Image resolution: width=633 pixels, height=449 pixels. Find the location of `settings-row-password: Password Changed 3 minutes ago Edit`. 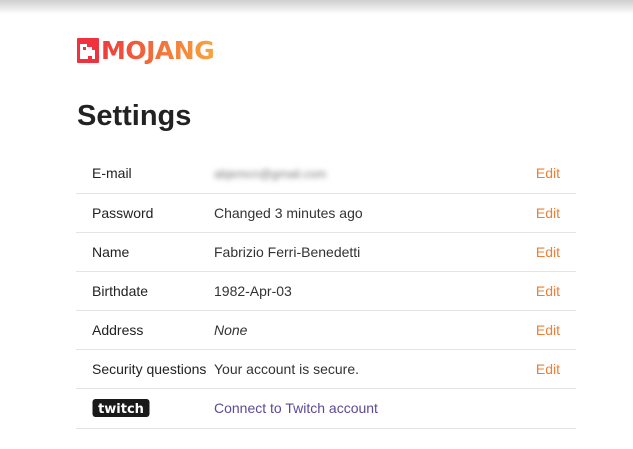

settings-row-password: Password Changed 3 minutes ago Edit is located at coordinates (326, 212).